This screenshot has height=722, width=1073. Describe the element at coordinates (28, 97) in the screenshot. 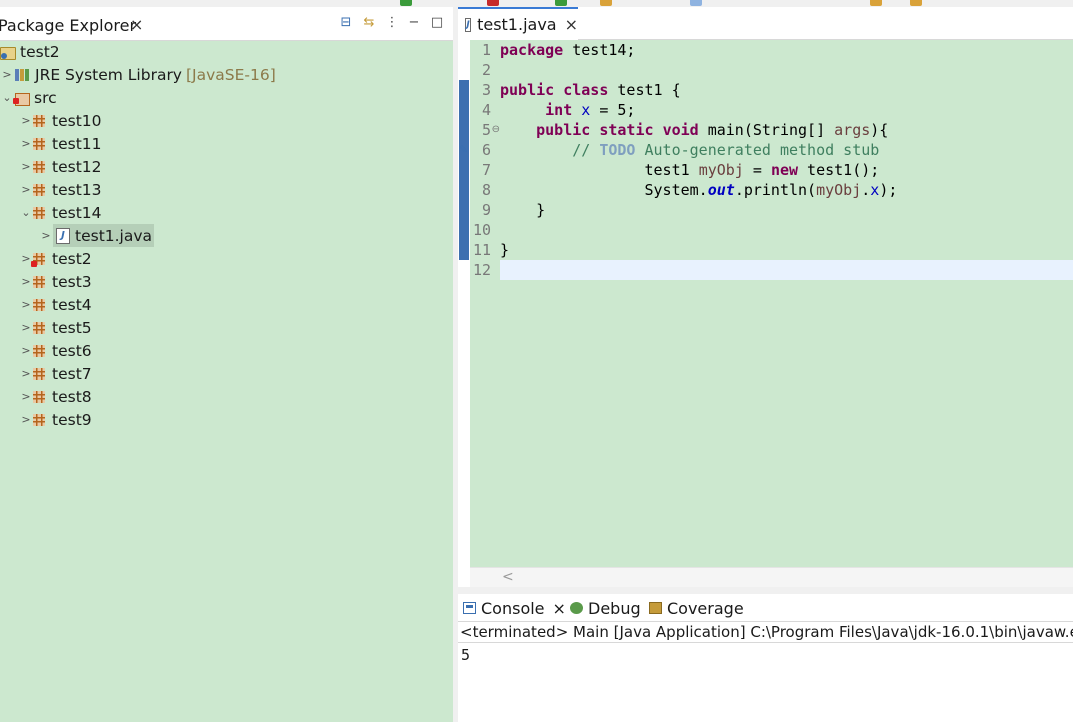

I see `tree-item-src: ⌄ src` at that location.